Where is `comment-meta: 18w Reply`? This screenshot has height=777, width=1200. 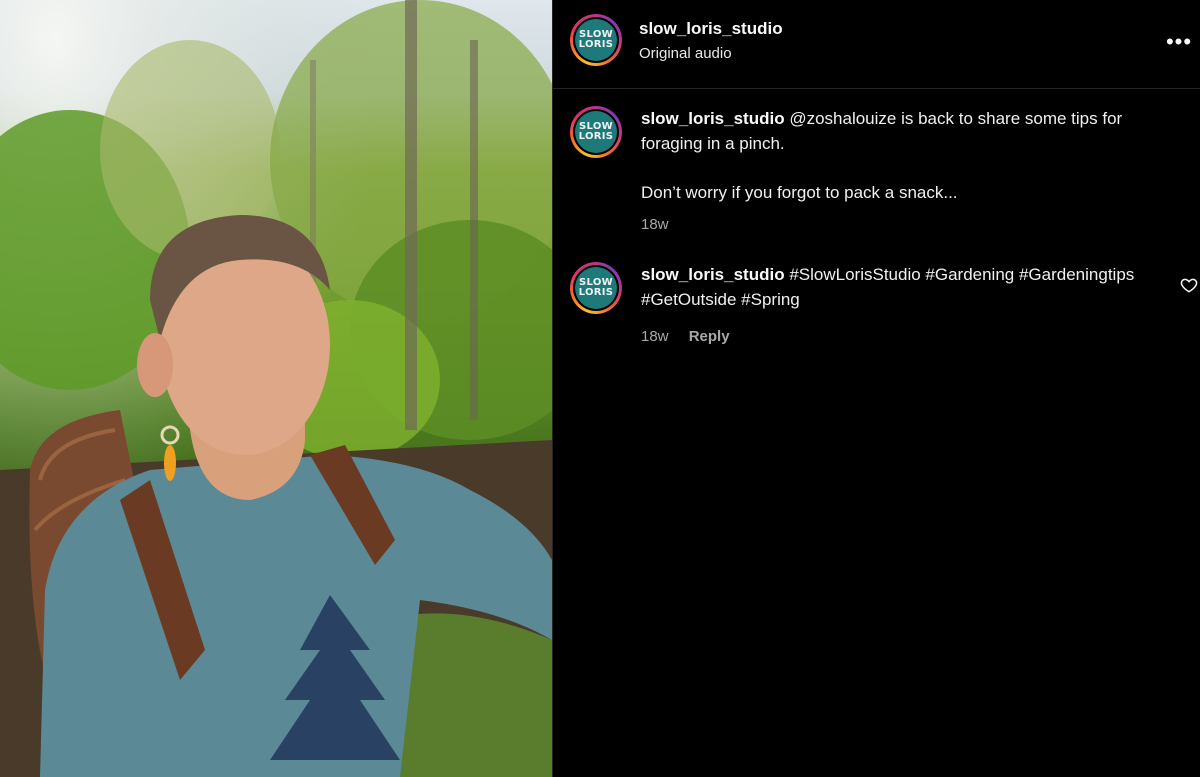 comment-meta: 18w Reply is located at coordinates (685, 336).